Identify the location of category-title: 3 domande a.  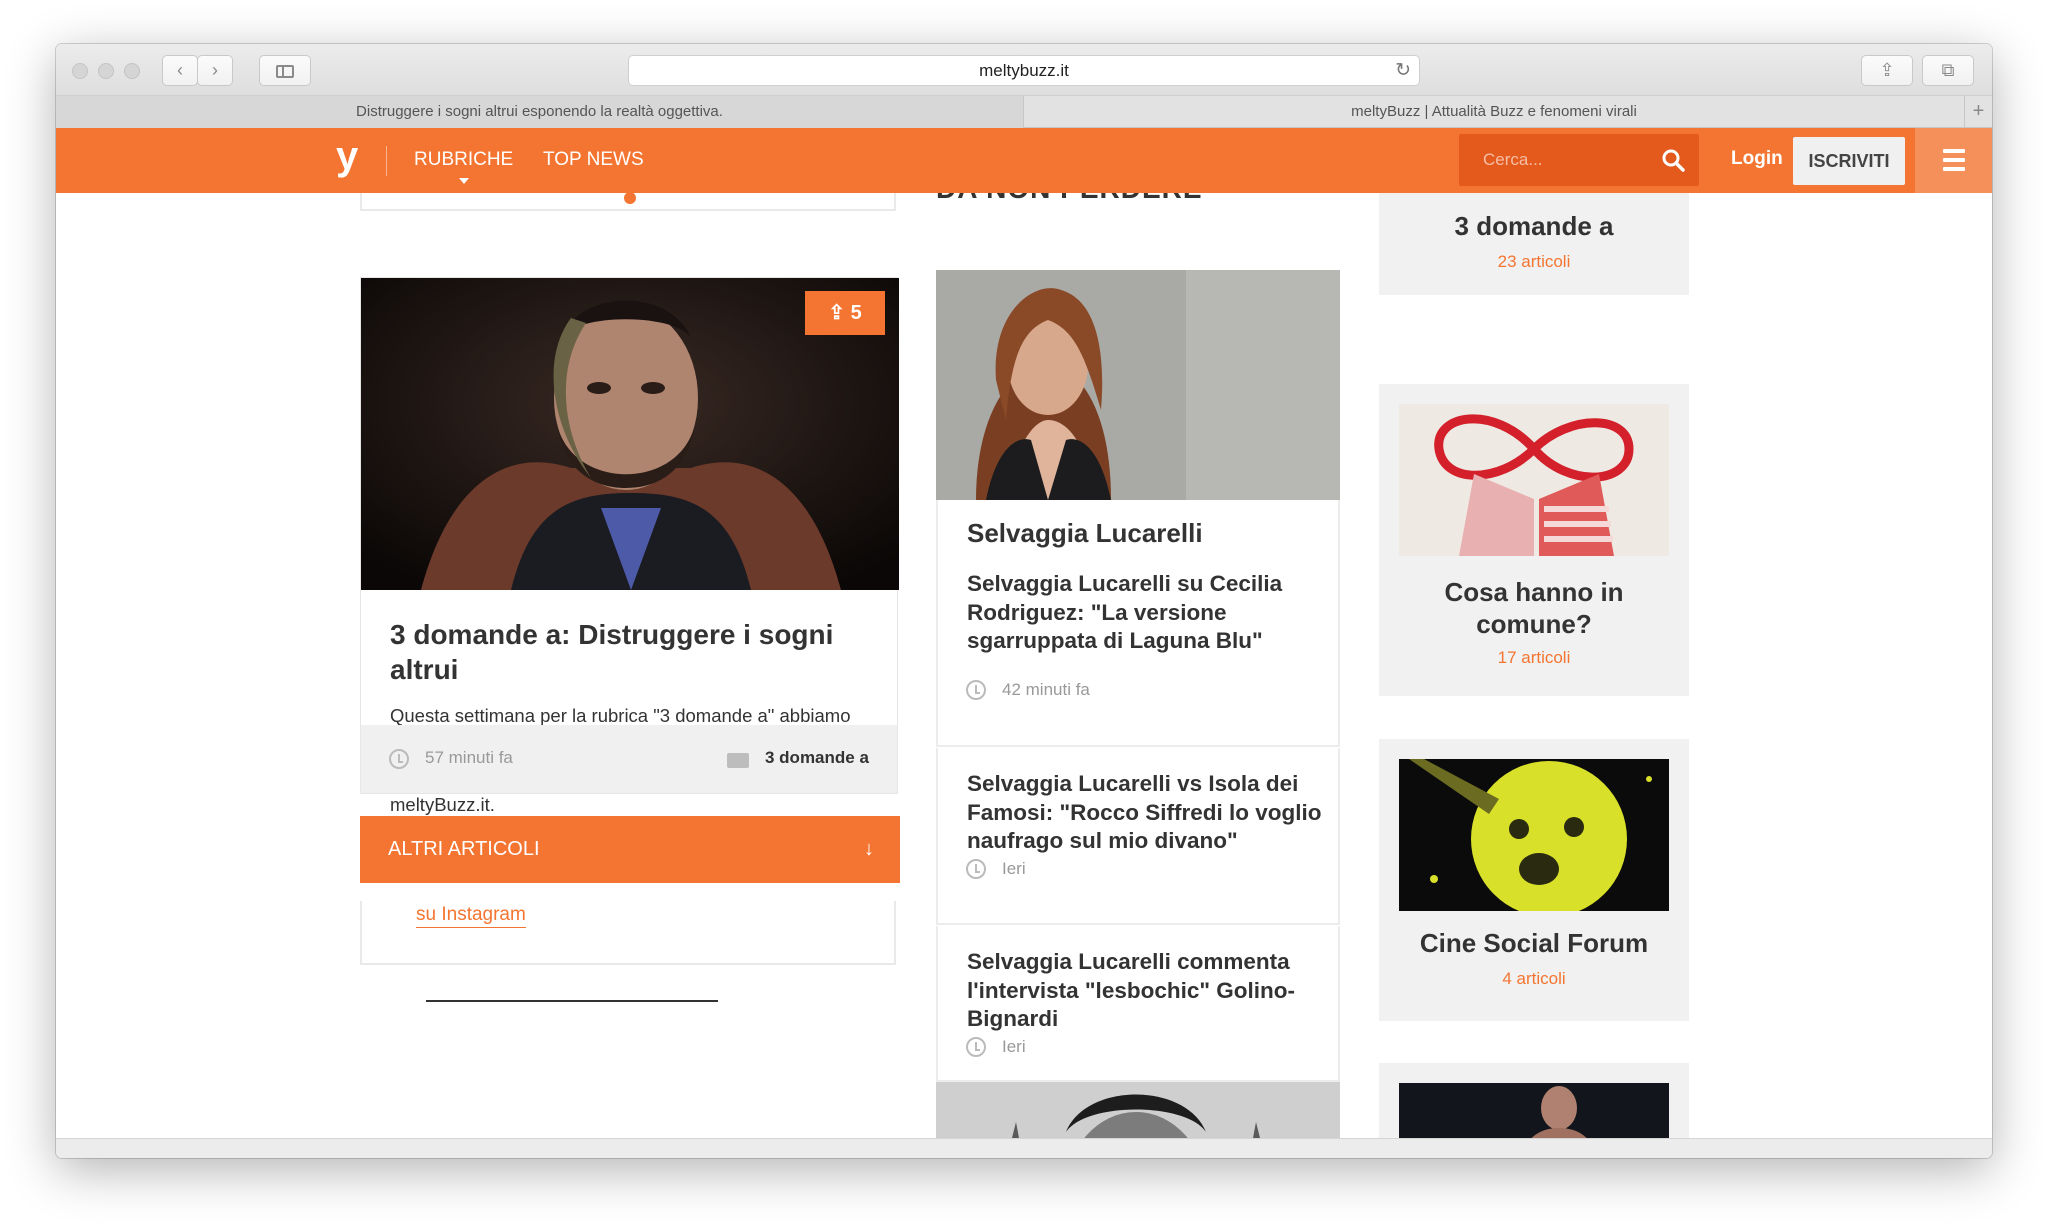
(1534, 226).